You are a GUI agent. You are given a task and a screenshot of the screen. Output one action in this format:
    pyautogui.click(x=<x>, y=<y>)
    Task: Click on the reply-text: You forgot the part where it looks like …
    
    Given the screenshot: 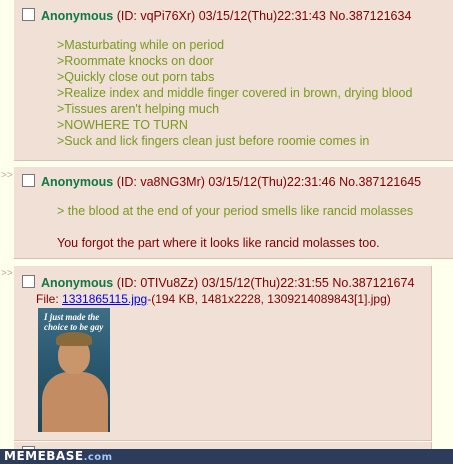 What is the action you would take?
    pyautogui.click(x=218, y=243)
    